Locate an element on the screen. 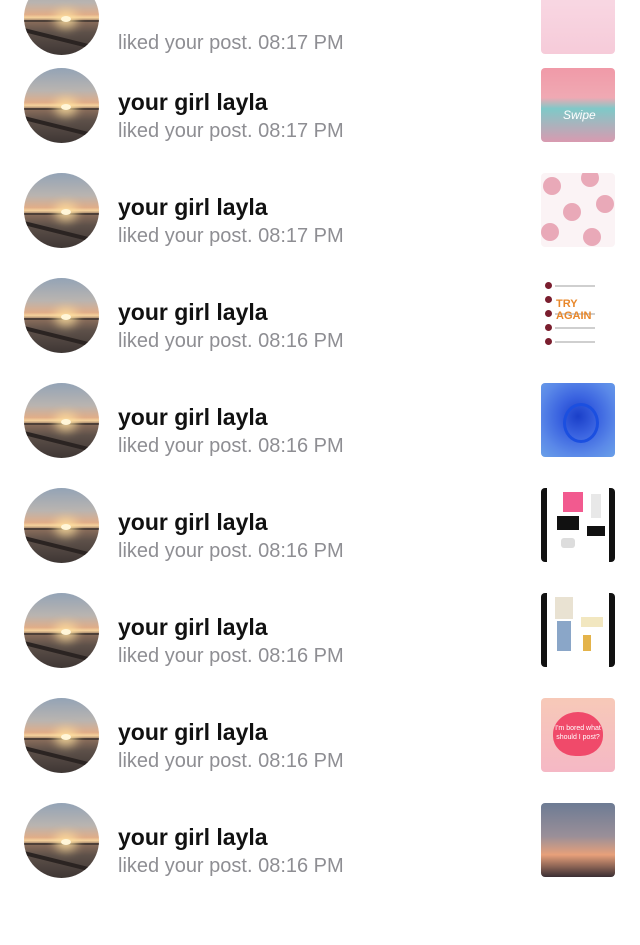 Image resolution: width=640 pixels, height=945 pixels. post-thumbnail: I'm bored what should I post? is located at coordinates (578, 735).